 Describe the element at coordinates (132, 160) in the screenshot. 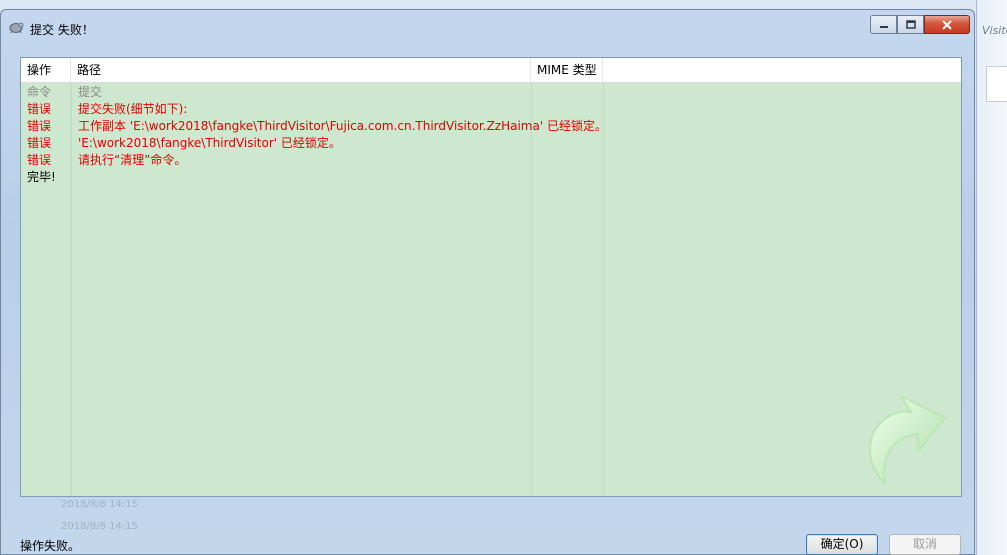

I see `row-path: 请执行“清理”命令。` at that location.